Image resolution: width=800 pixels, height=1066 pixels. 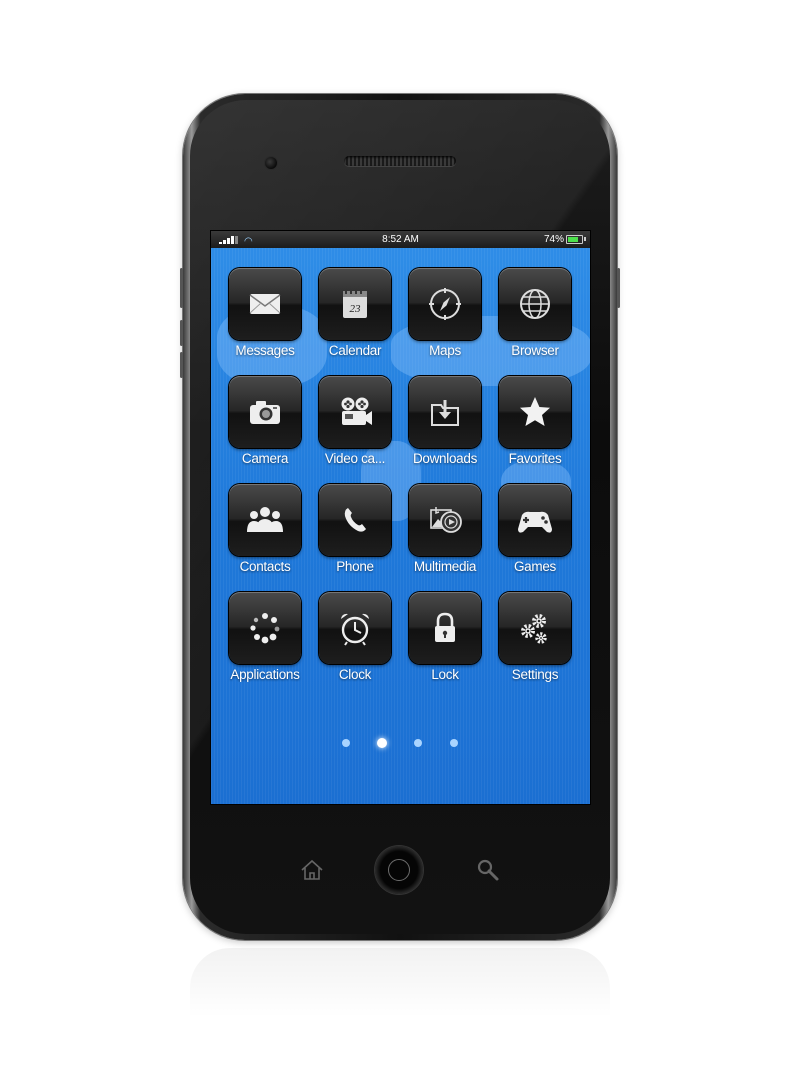 I want to click on app-label: Calendar, so click(x=355, y=350).